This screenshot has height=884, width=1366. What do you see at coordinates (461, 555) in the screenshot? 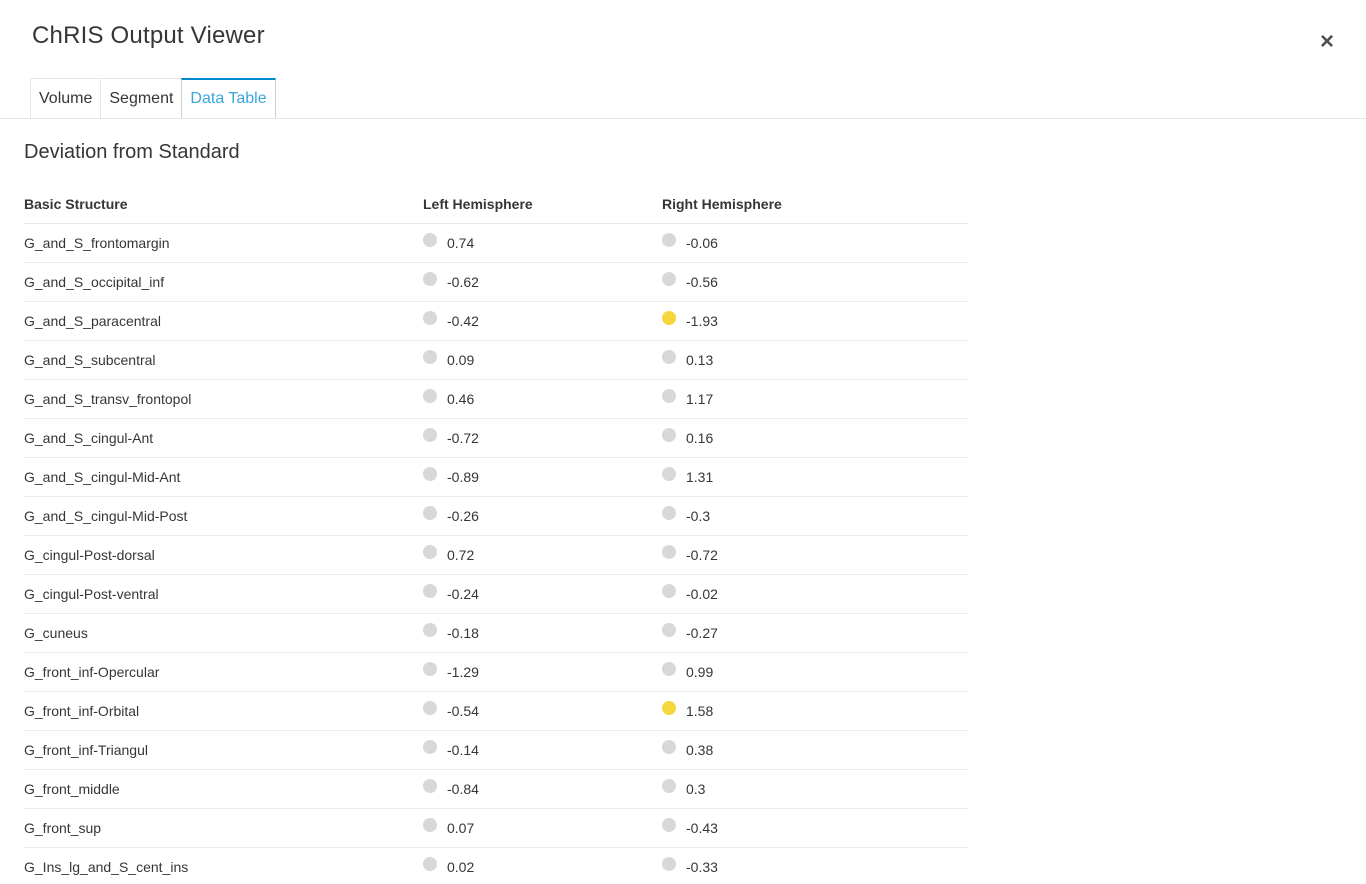
I see `left-value: 0.72` at bounding box center [461, 555].